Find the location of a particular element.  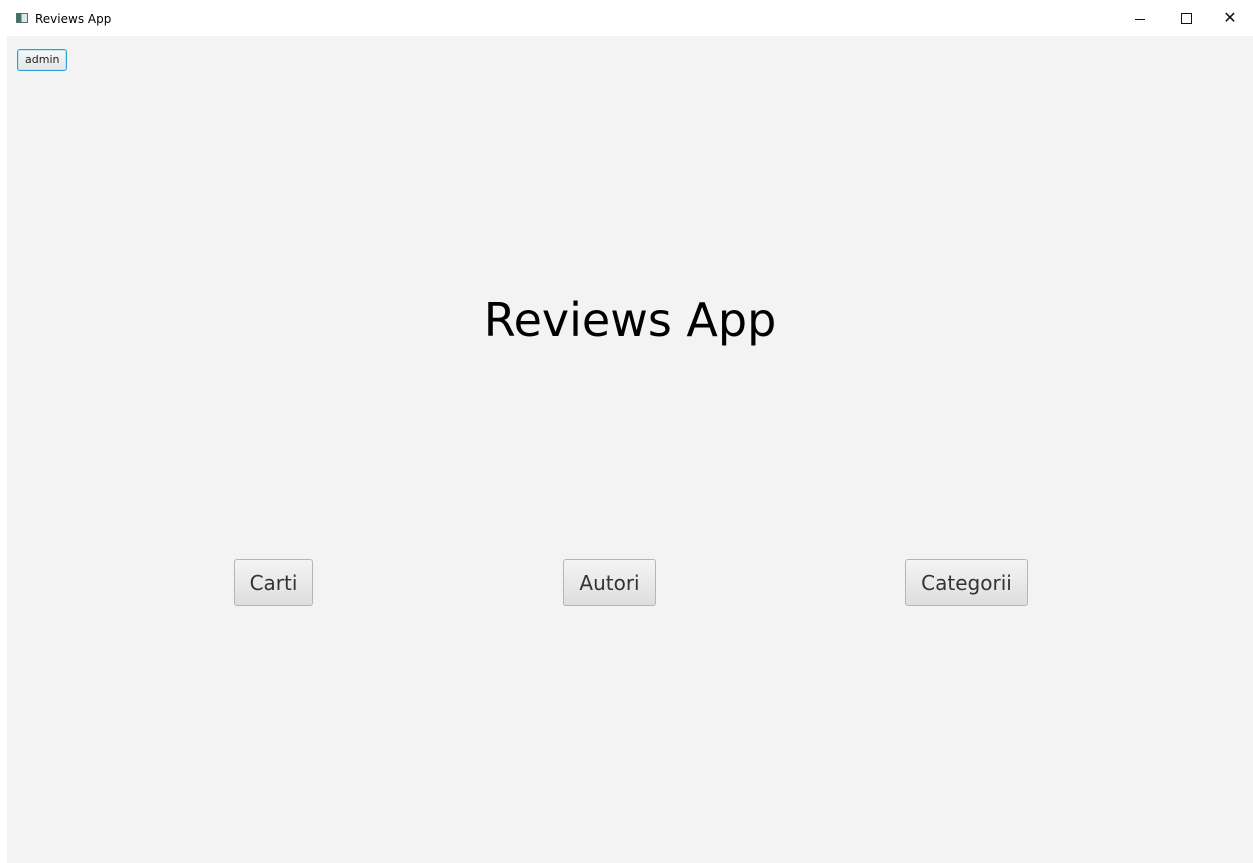

title-bar: Reviews App ✕ is located at coordinates (626, 18).